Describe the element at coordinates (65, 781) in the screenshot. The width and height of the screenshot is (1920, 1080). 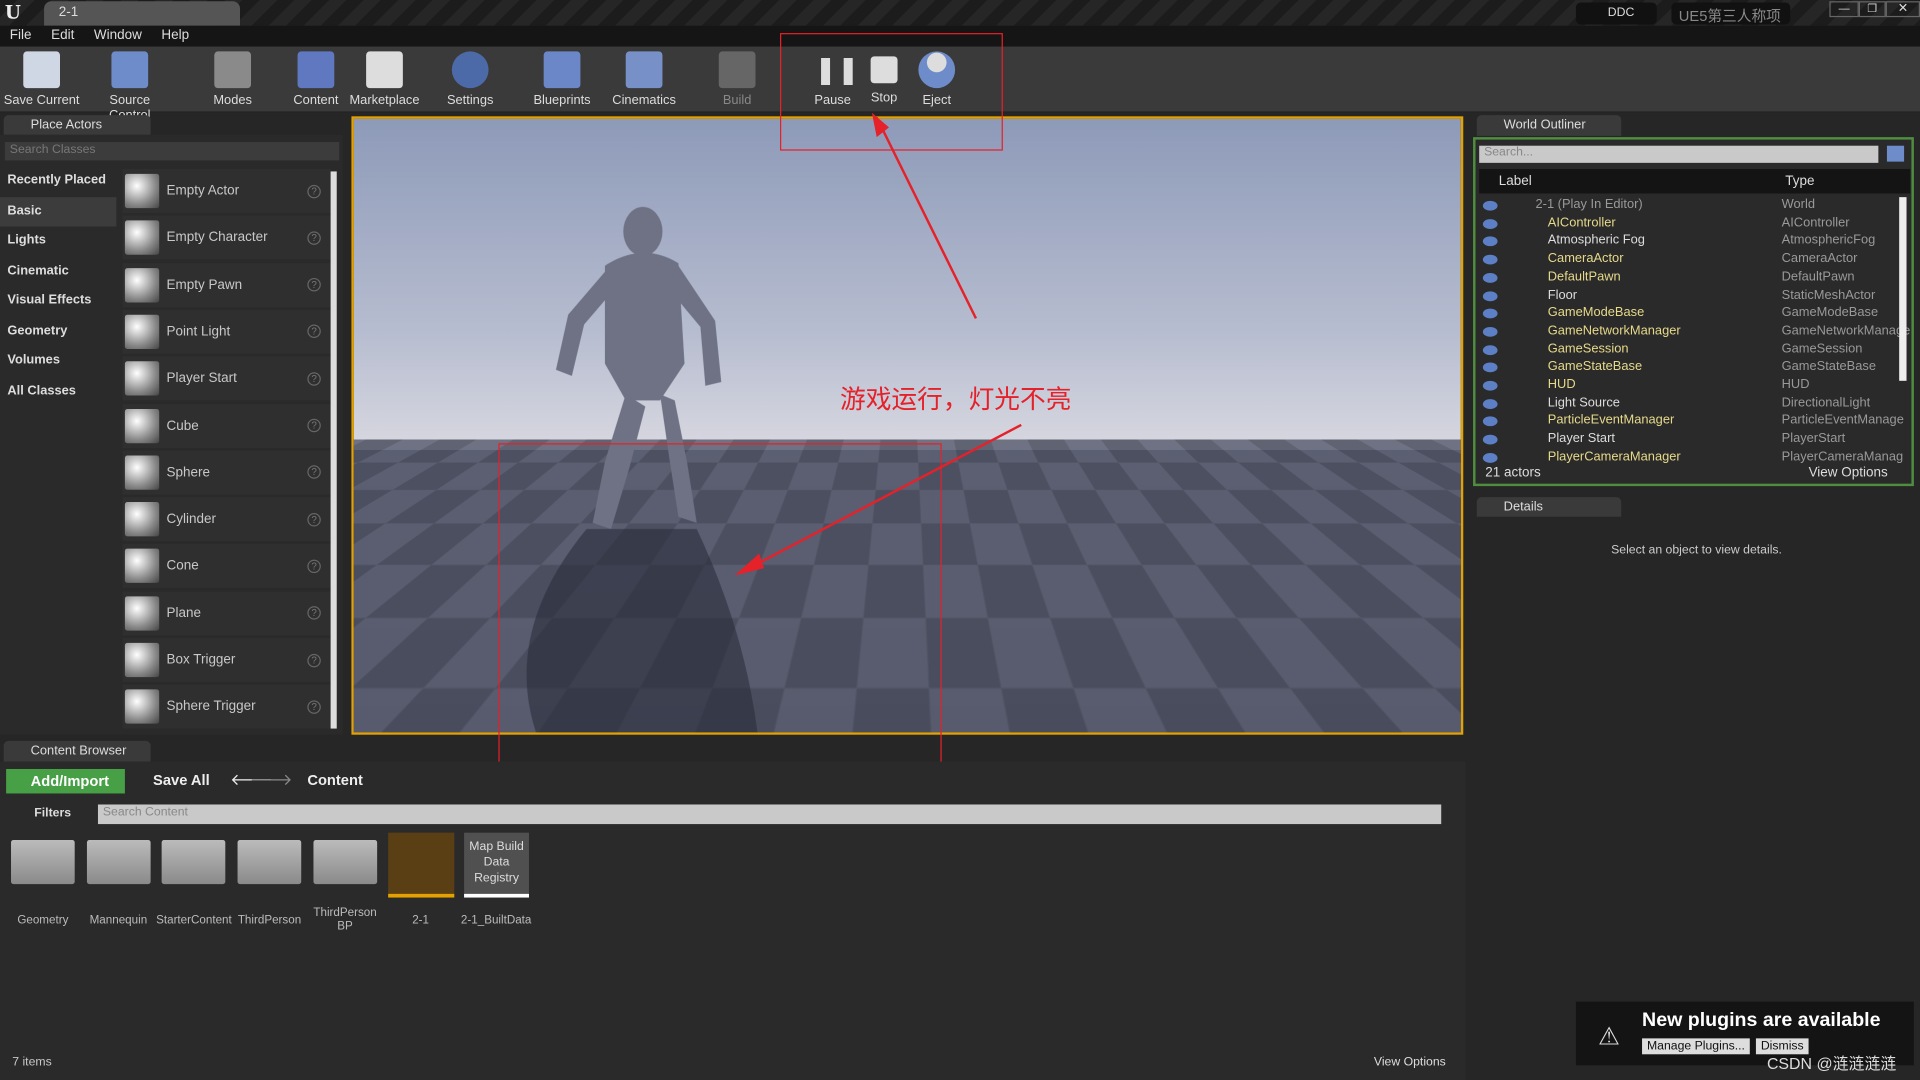
I see `add-import-button: Add/Import` at that location.